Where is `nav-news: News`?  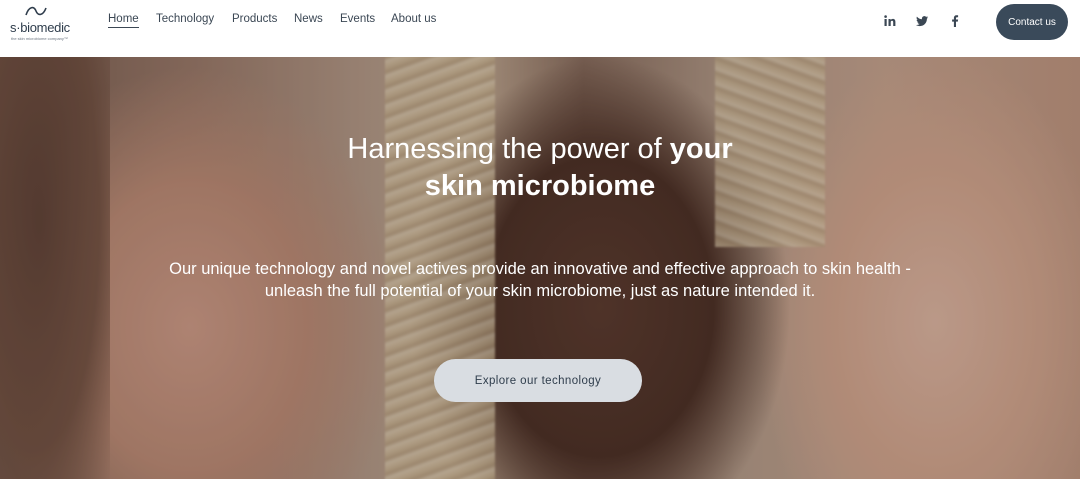 nav-news: News is located at coordinates (308, 19).